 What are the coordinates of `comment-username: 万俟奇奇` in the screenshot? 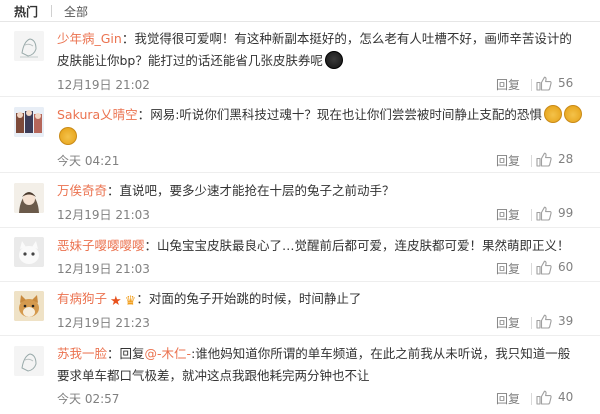 It's located at (82, 190).